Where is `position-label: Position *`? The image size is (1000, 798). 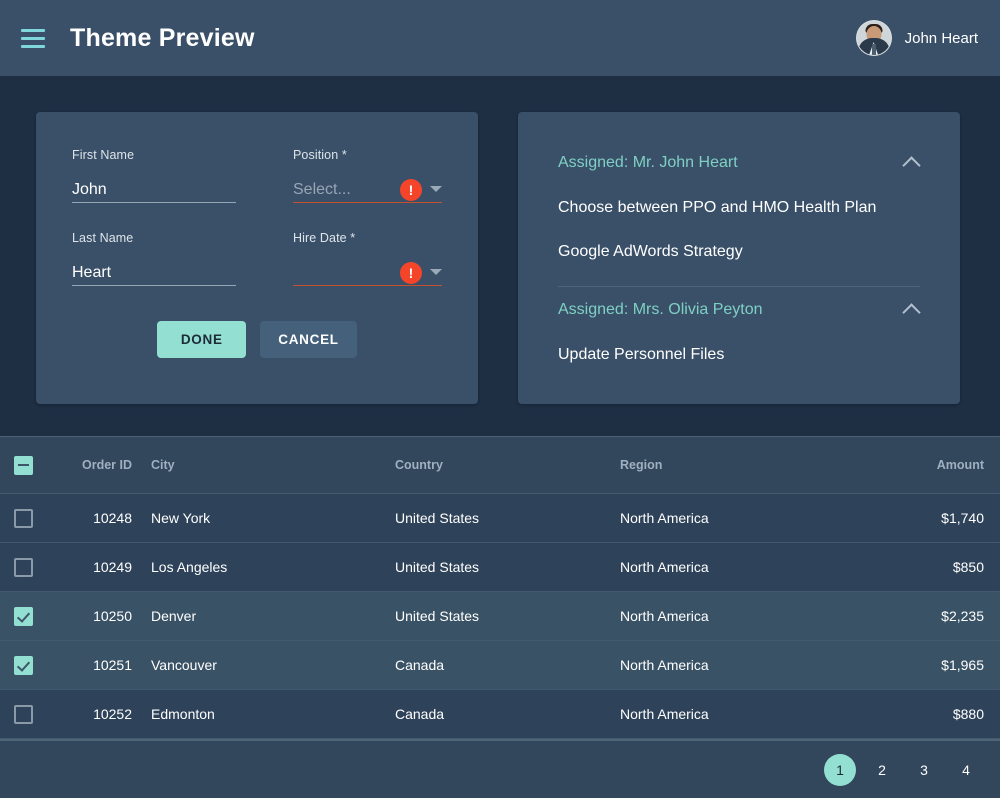
position-label: Position * is located at coordinates (320, 155).